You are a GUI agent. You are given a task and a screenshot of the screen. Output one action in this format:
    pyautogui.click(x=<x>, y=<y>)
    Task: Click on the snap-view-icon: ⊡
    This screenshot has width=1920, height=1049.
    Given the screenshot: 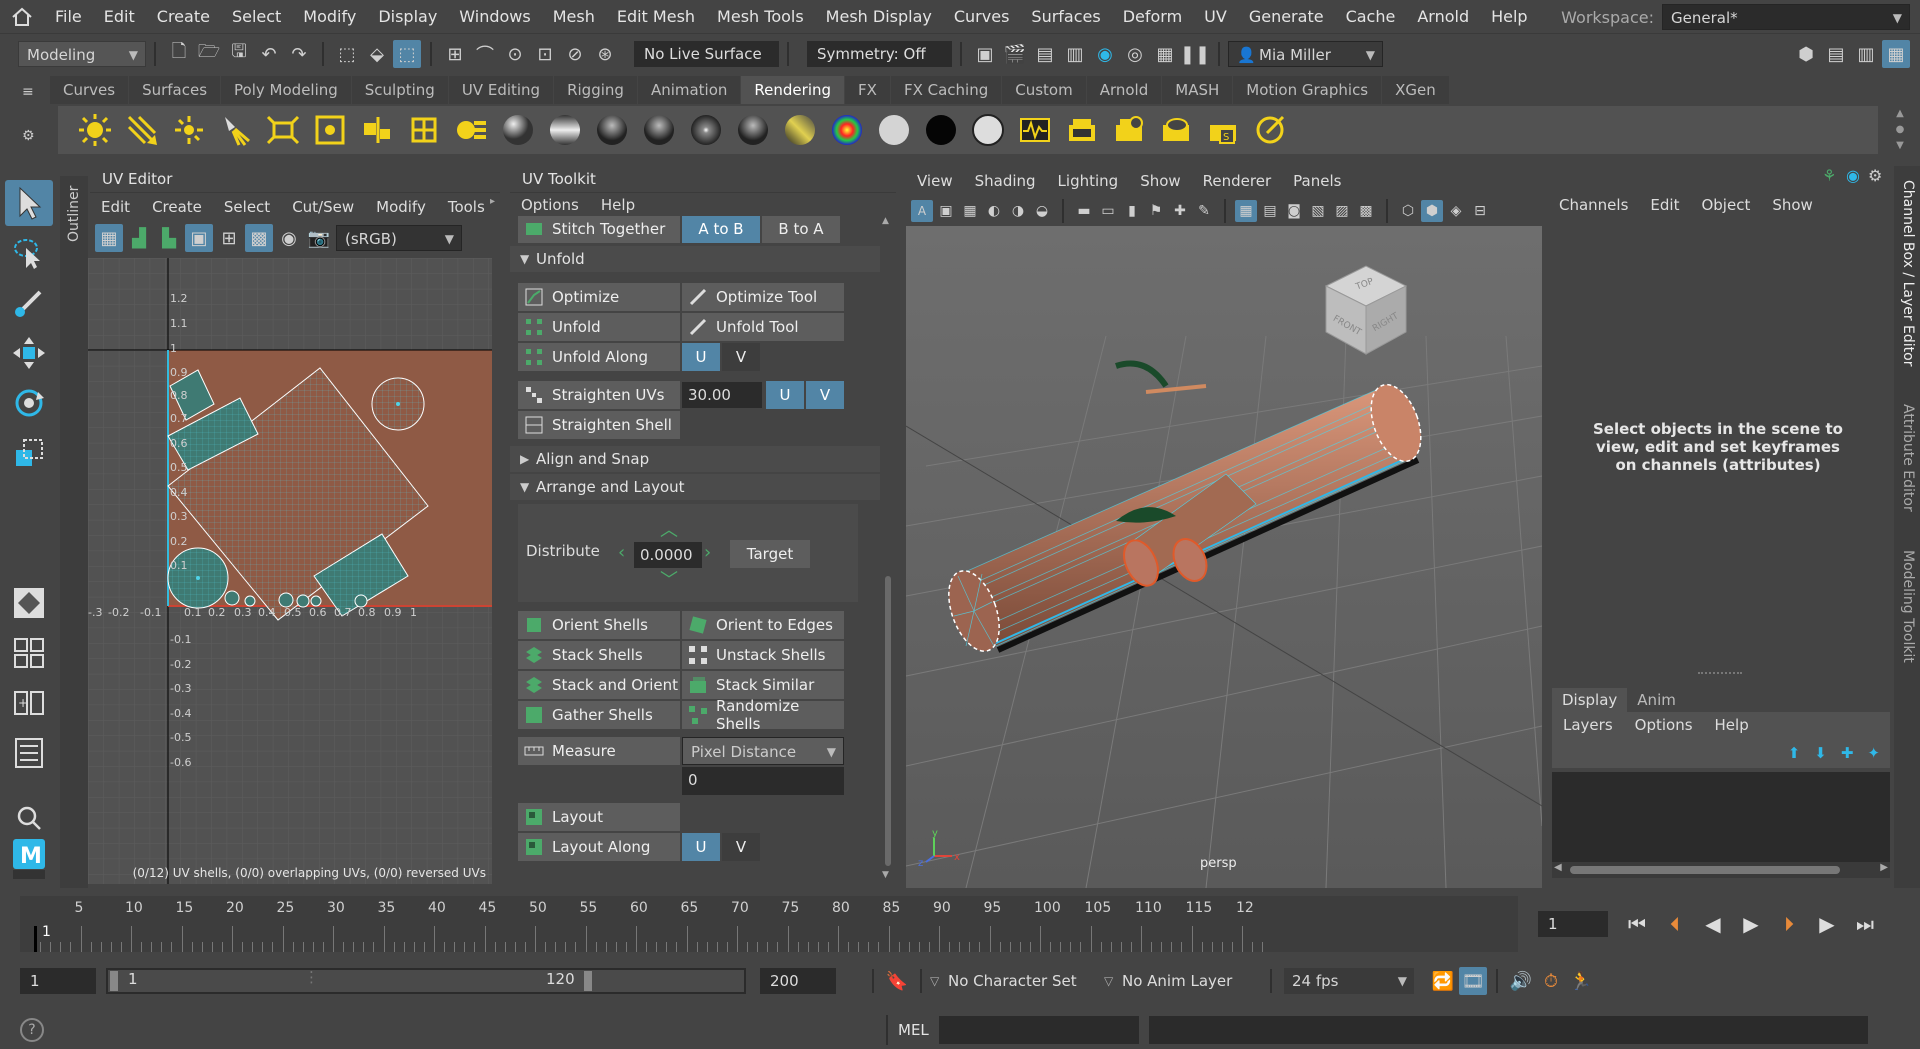 What is the action you would take?
    pyautogui.click(x=545, y=54)
    